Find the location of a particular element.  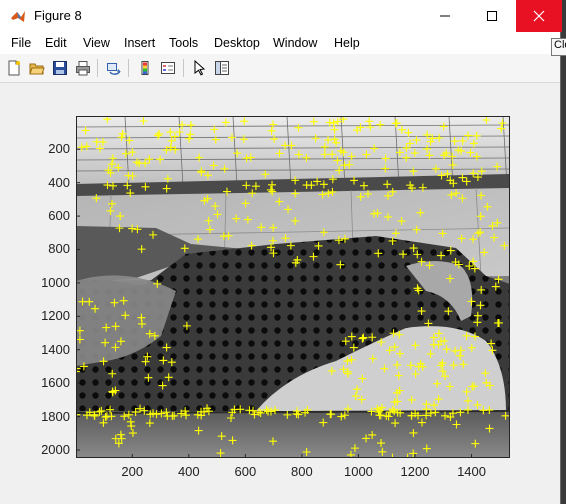

y-tick-label: 800 is located at coordinates (59, 249).